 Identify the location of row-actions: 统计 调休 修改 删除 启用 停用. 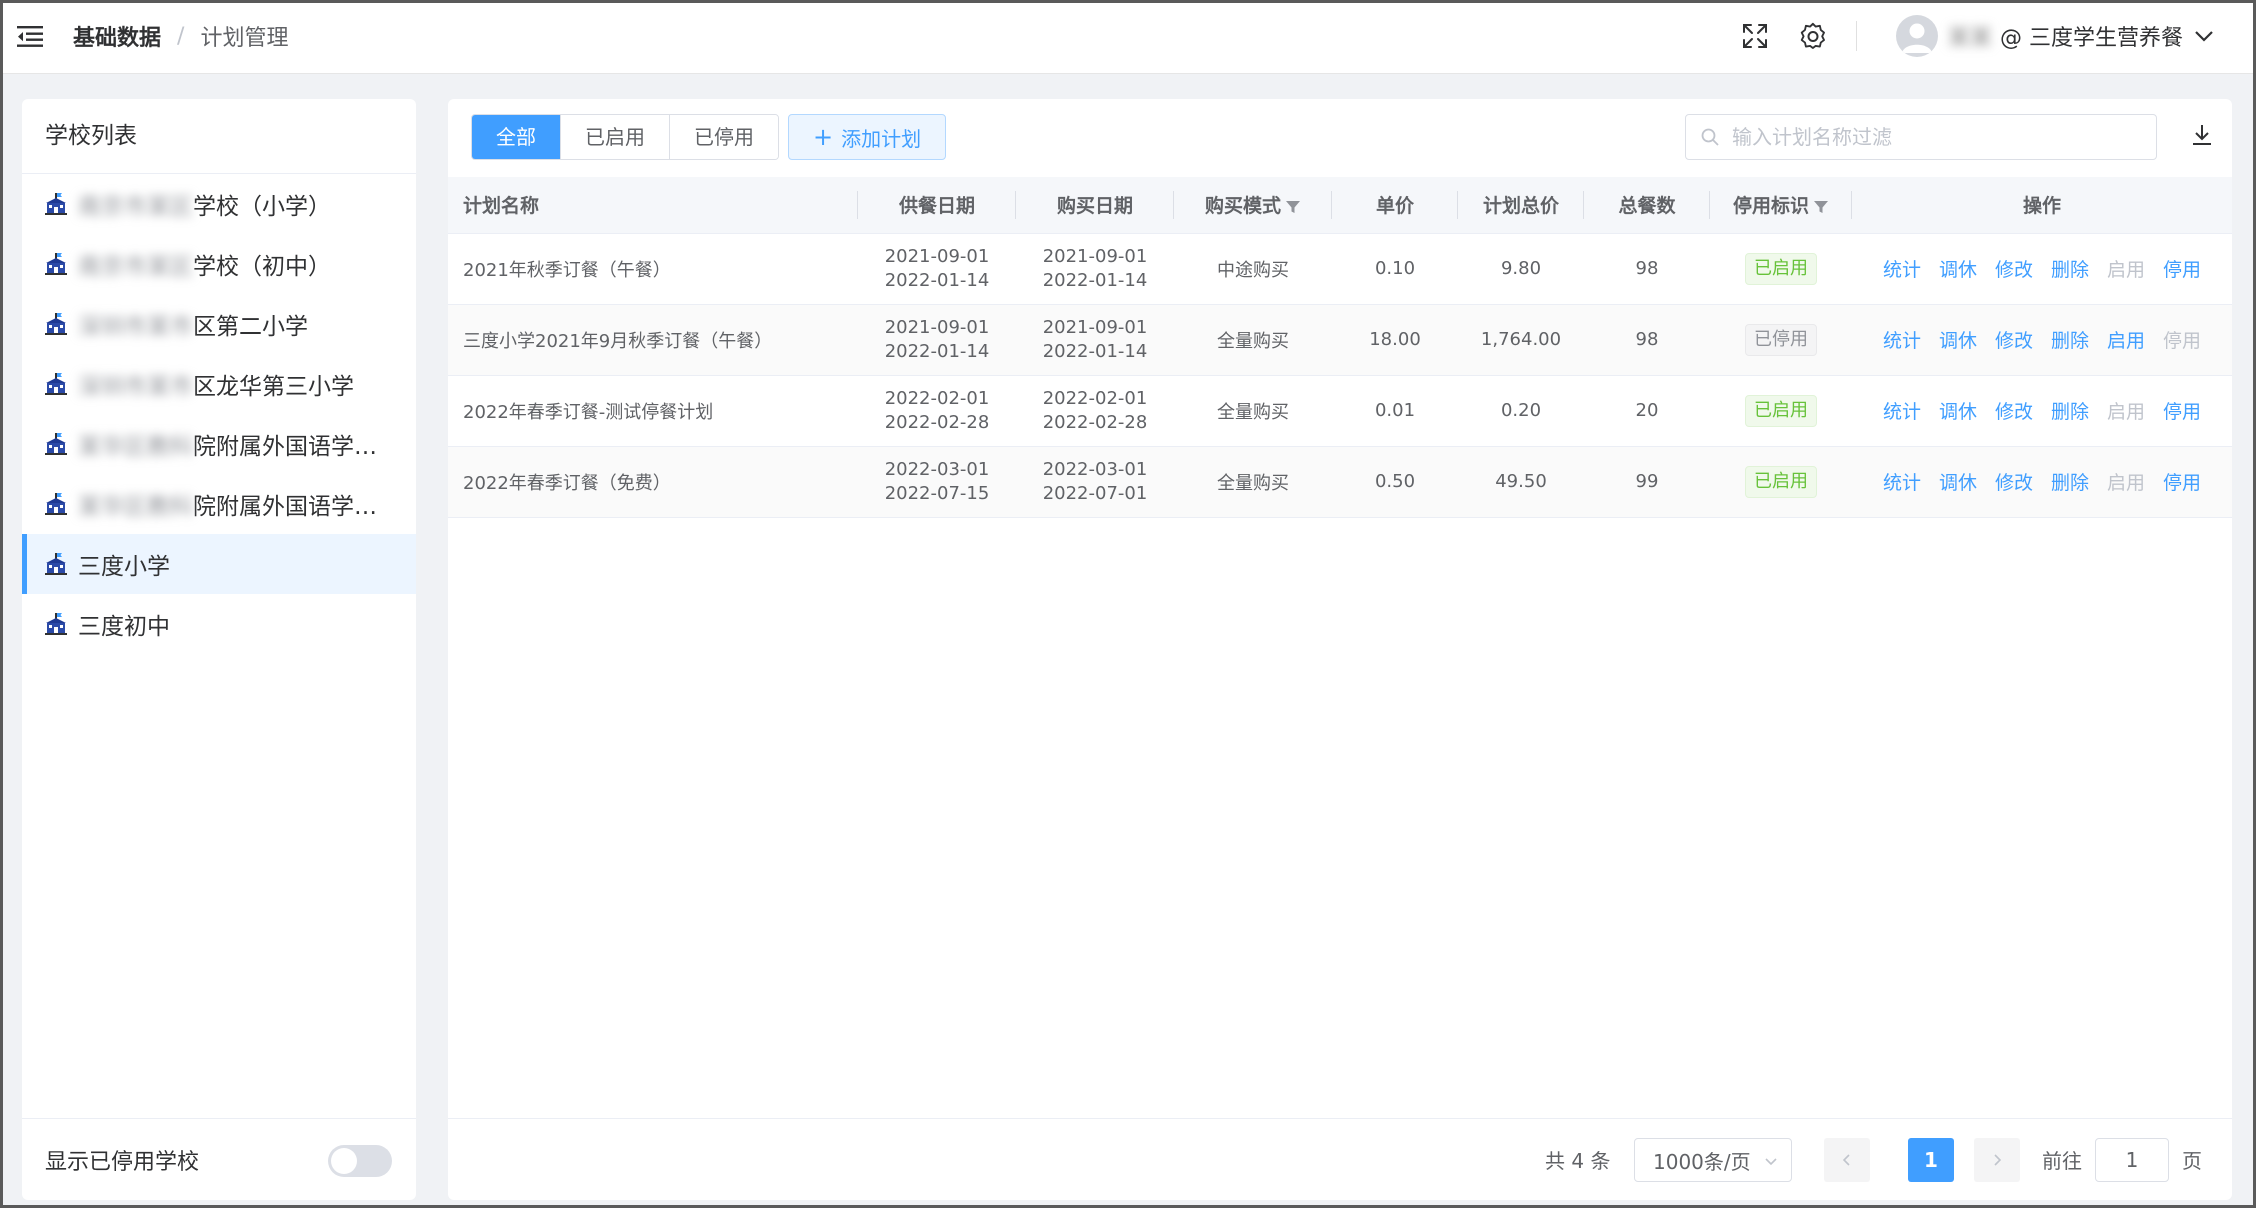
(2042, 410).